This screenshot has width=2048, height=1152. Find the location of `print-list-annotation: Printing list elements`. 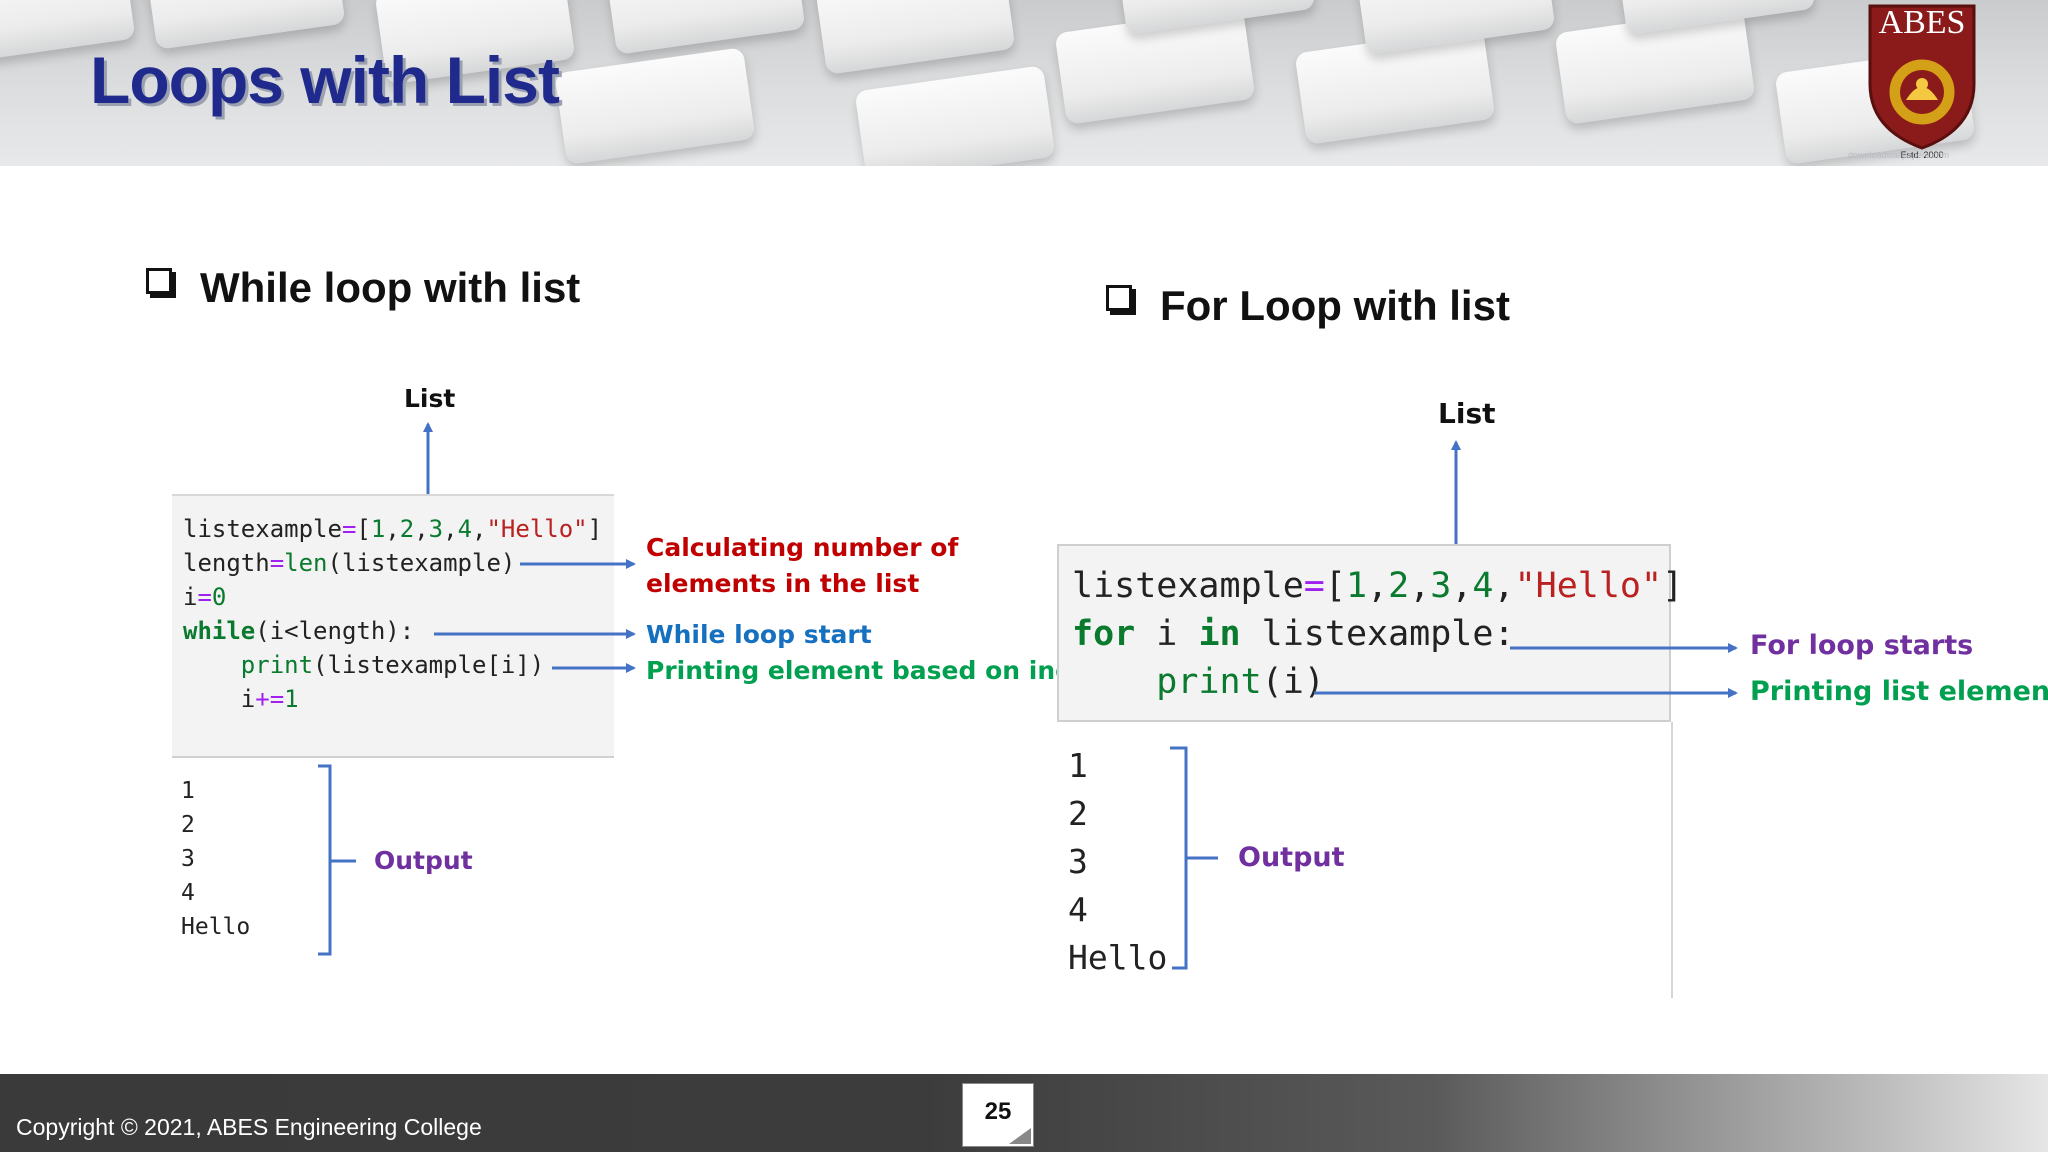

print-list-annotation: Printing list elements is located at coordinates (1899, 691).